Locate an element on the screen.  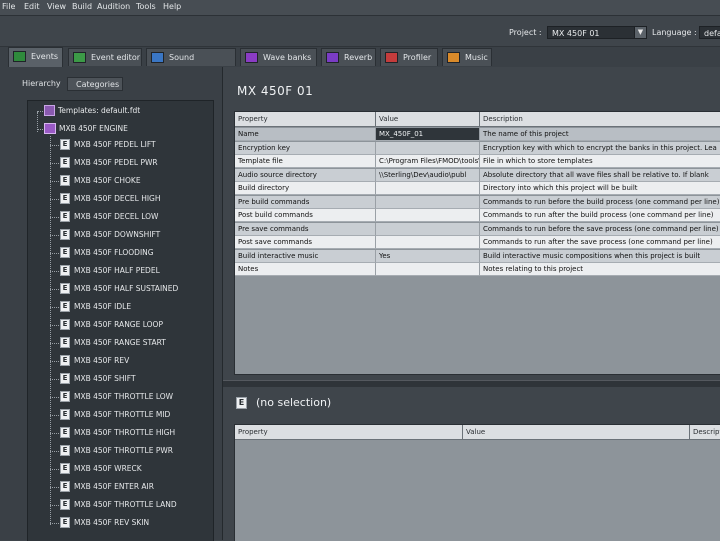
reverb-icon is located at coordinates (332, 57).